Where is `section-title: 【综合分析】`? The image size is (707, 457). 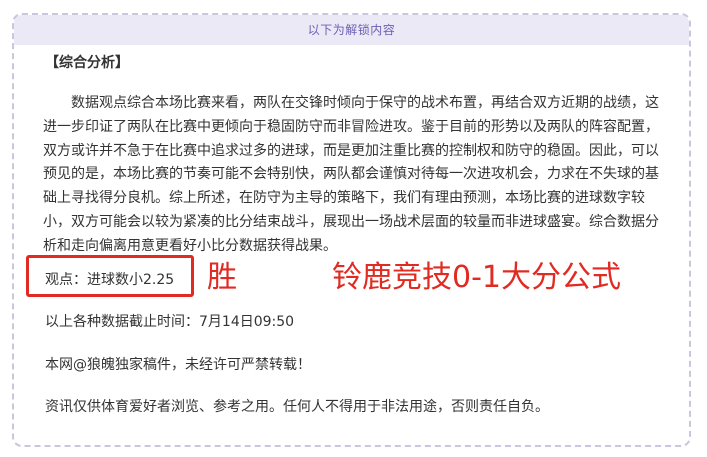 section-title: 【综合分析】 is located at coordinates (87, 63).